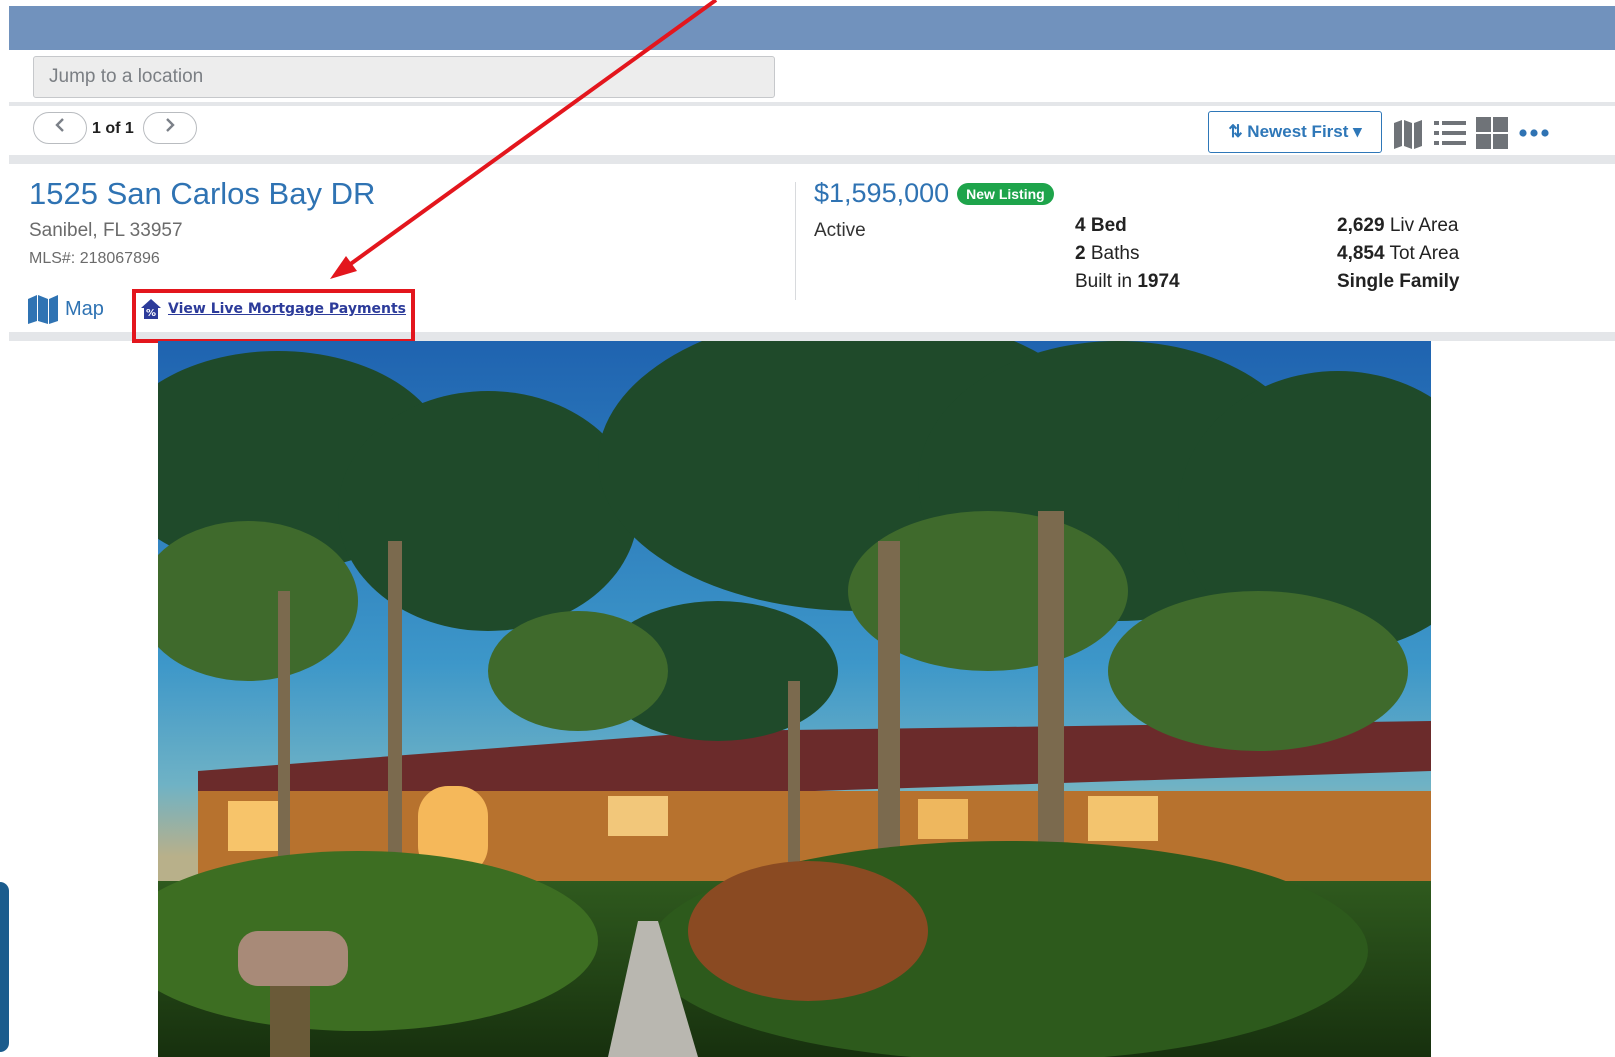 Image resolution: width=1615 pixels, height=1057 pixels. What do you see at coordinates (1101, 225) in the screenshot?
I see `beds-spec: 4 Bed` at bounding box center [1101, 225].